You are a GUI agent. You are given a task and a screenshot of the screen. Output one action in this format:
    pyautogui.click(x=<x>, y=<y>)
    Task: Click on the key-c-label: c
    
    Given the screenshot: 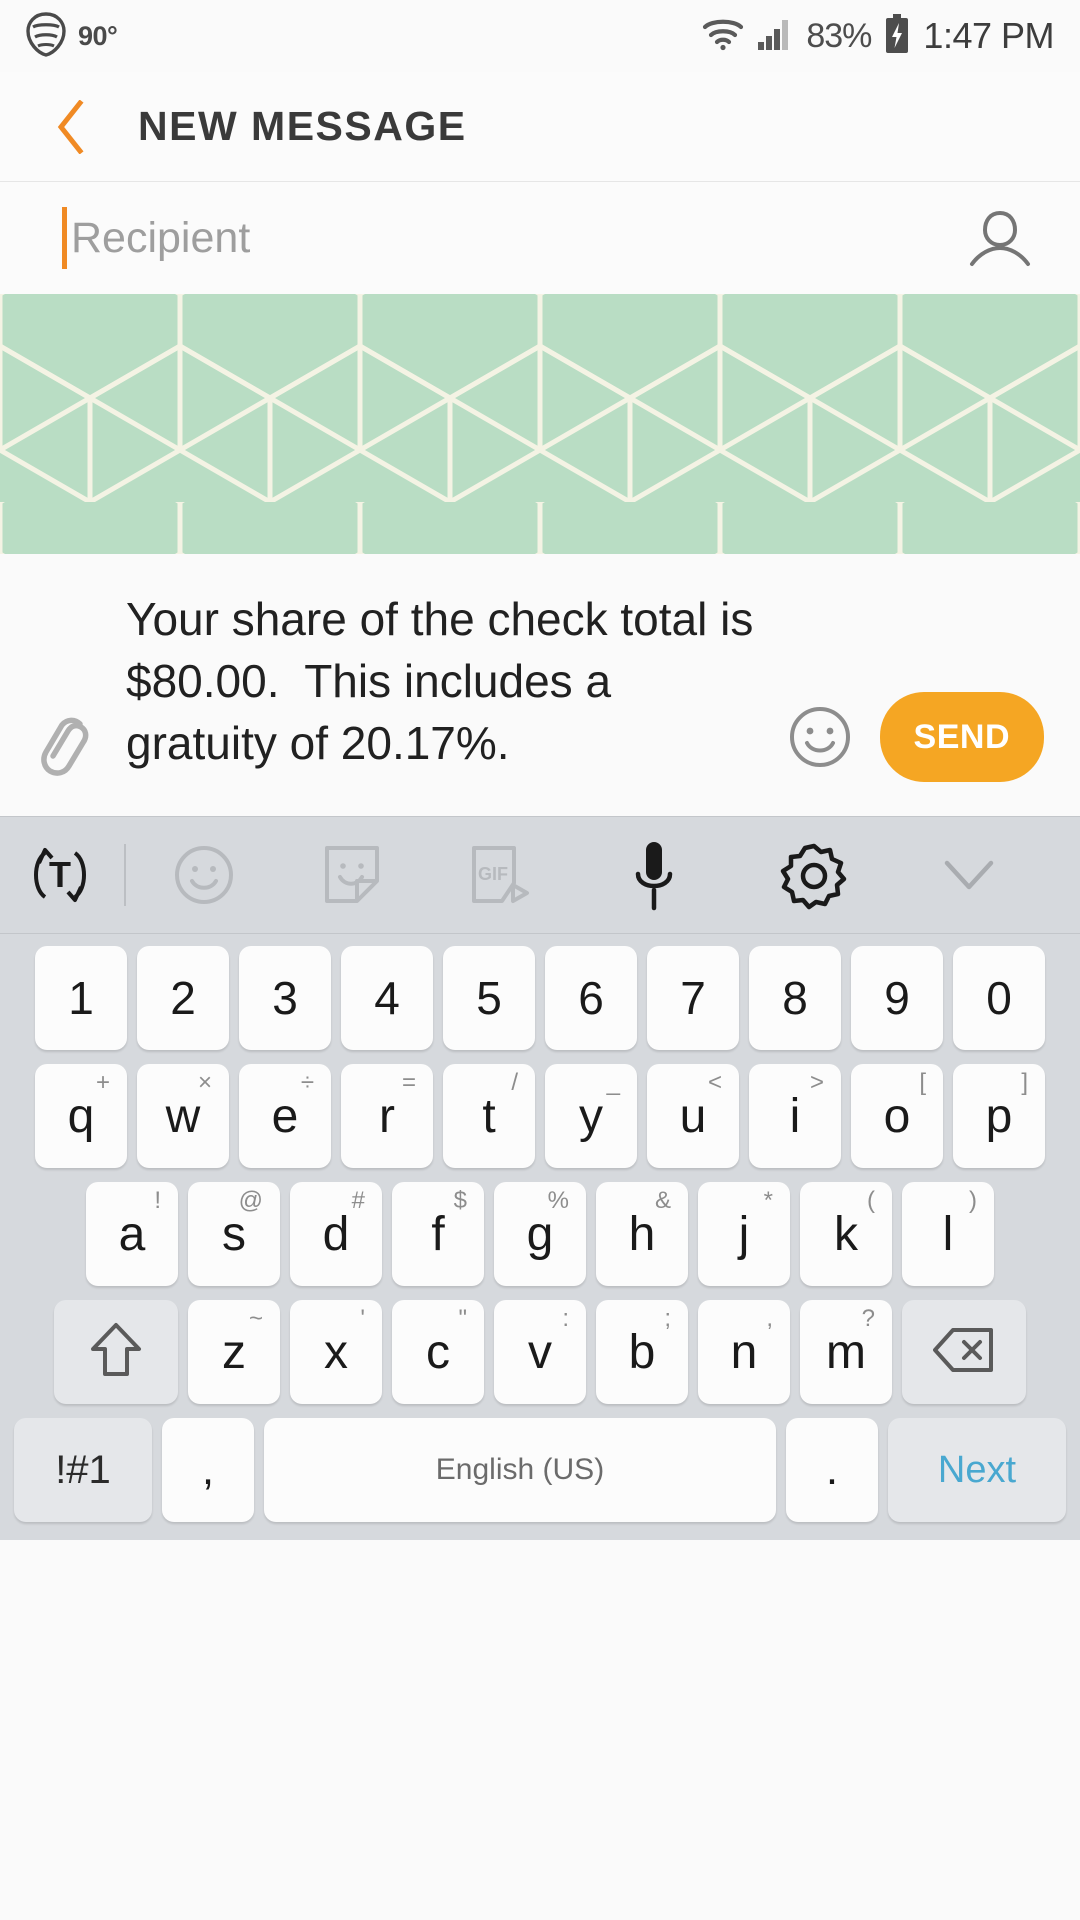 What is the action you would take?
    pyautogui.click(x=438, y=1352)
    